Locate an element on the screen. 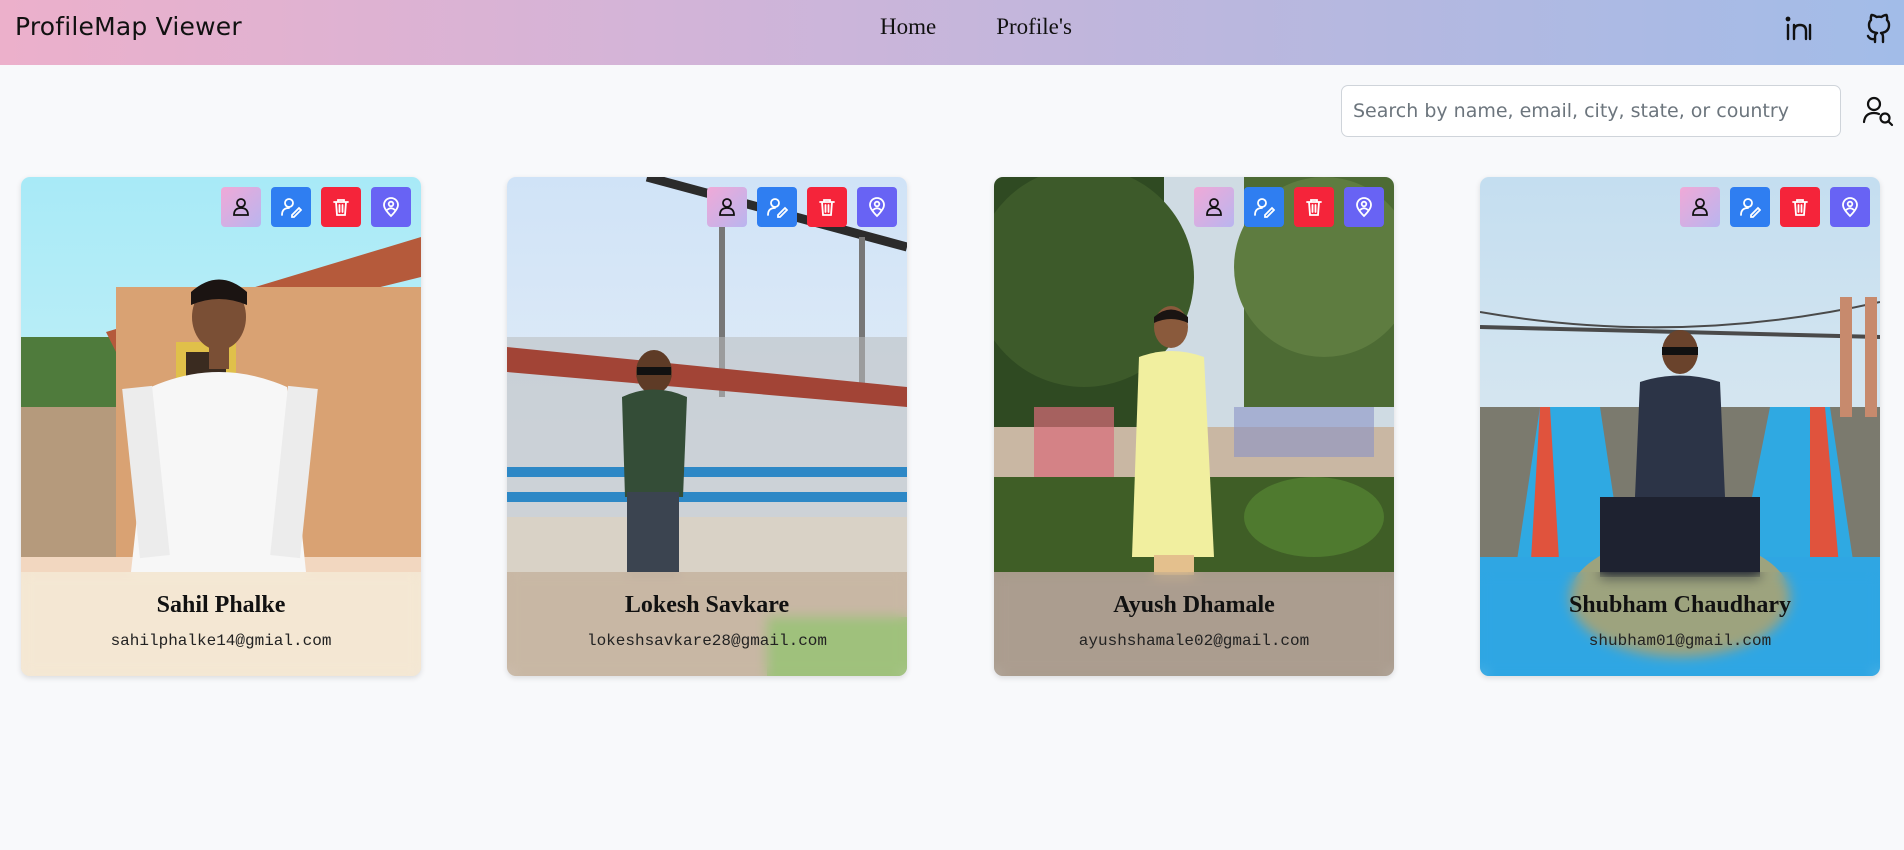 This screenshot has height=850, width=1904. nav-home-link: Home is located at coordinates (908, 27).